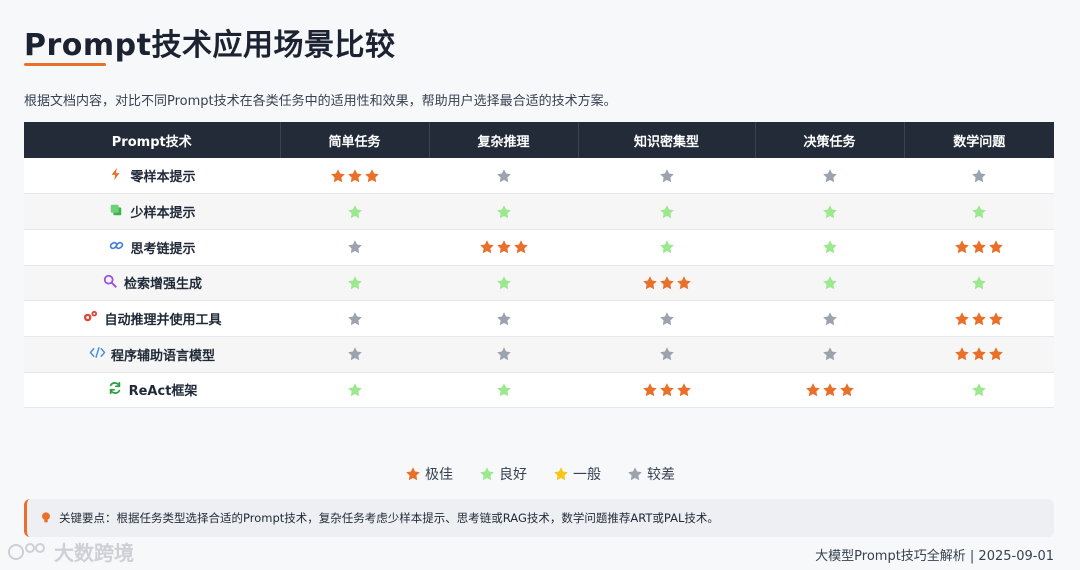 Image resolution: width=1080 pixels, height=570 pixels. Describe the element at coordinates (162, 285) in the screenshot. I see `tech-name: 检索增强生成` at that location.